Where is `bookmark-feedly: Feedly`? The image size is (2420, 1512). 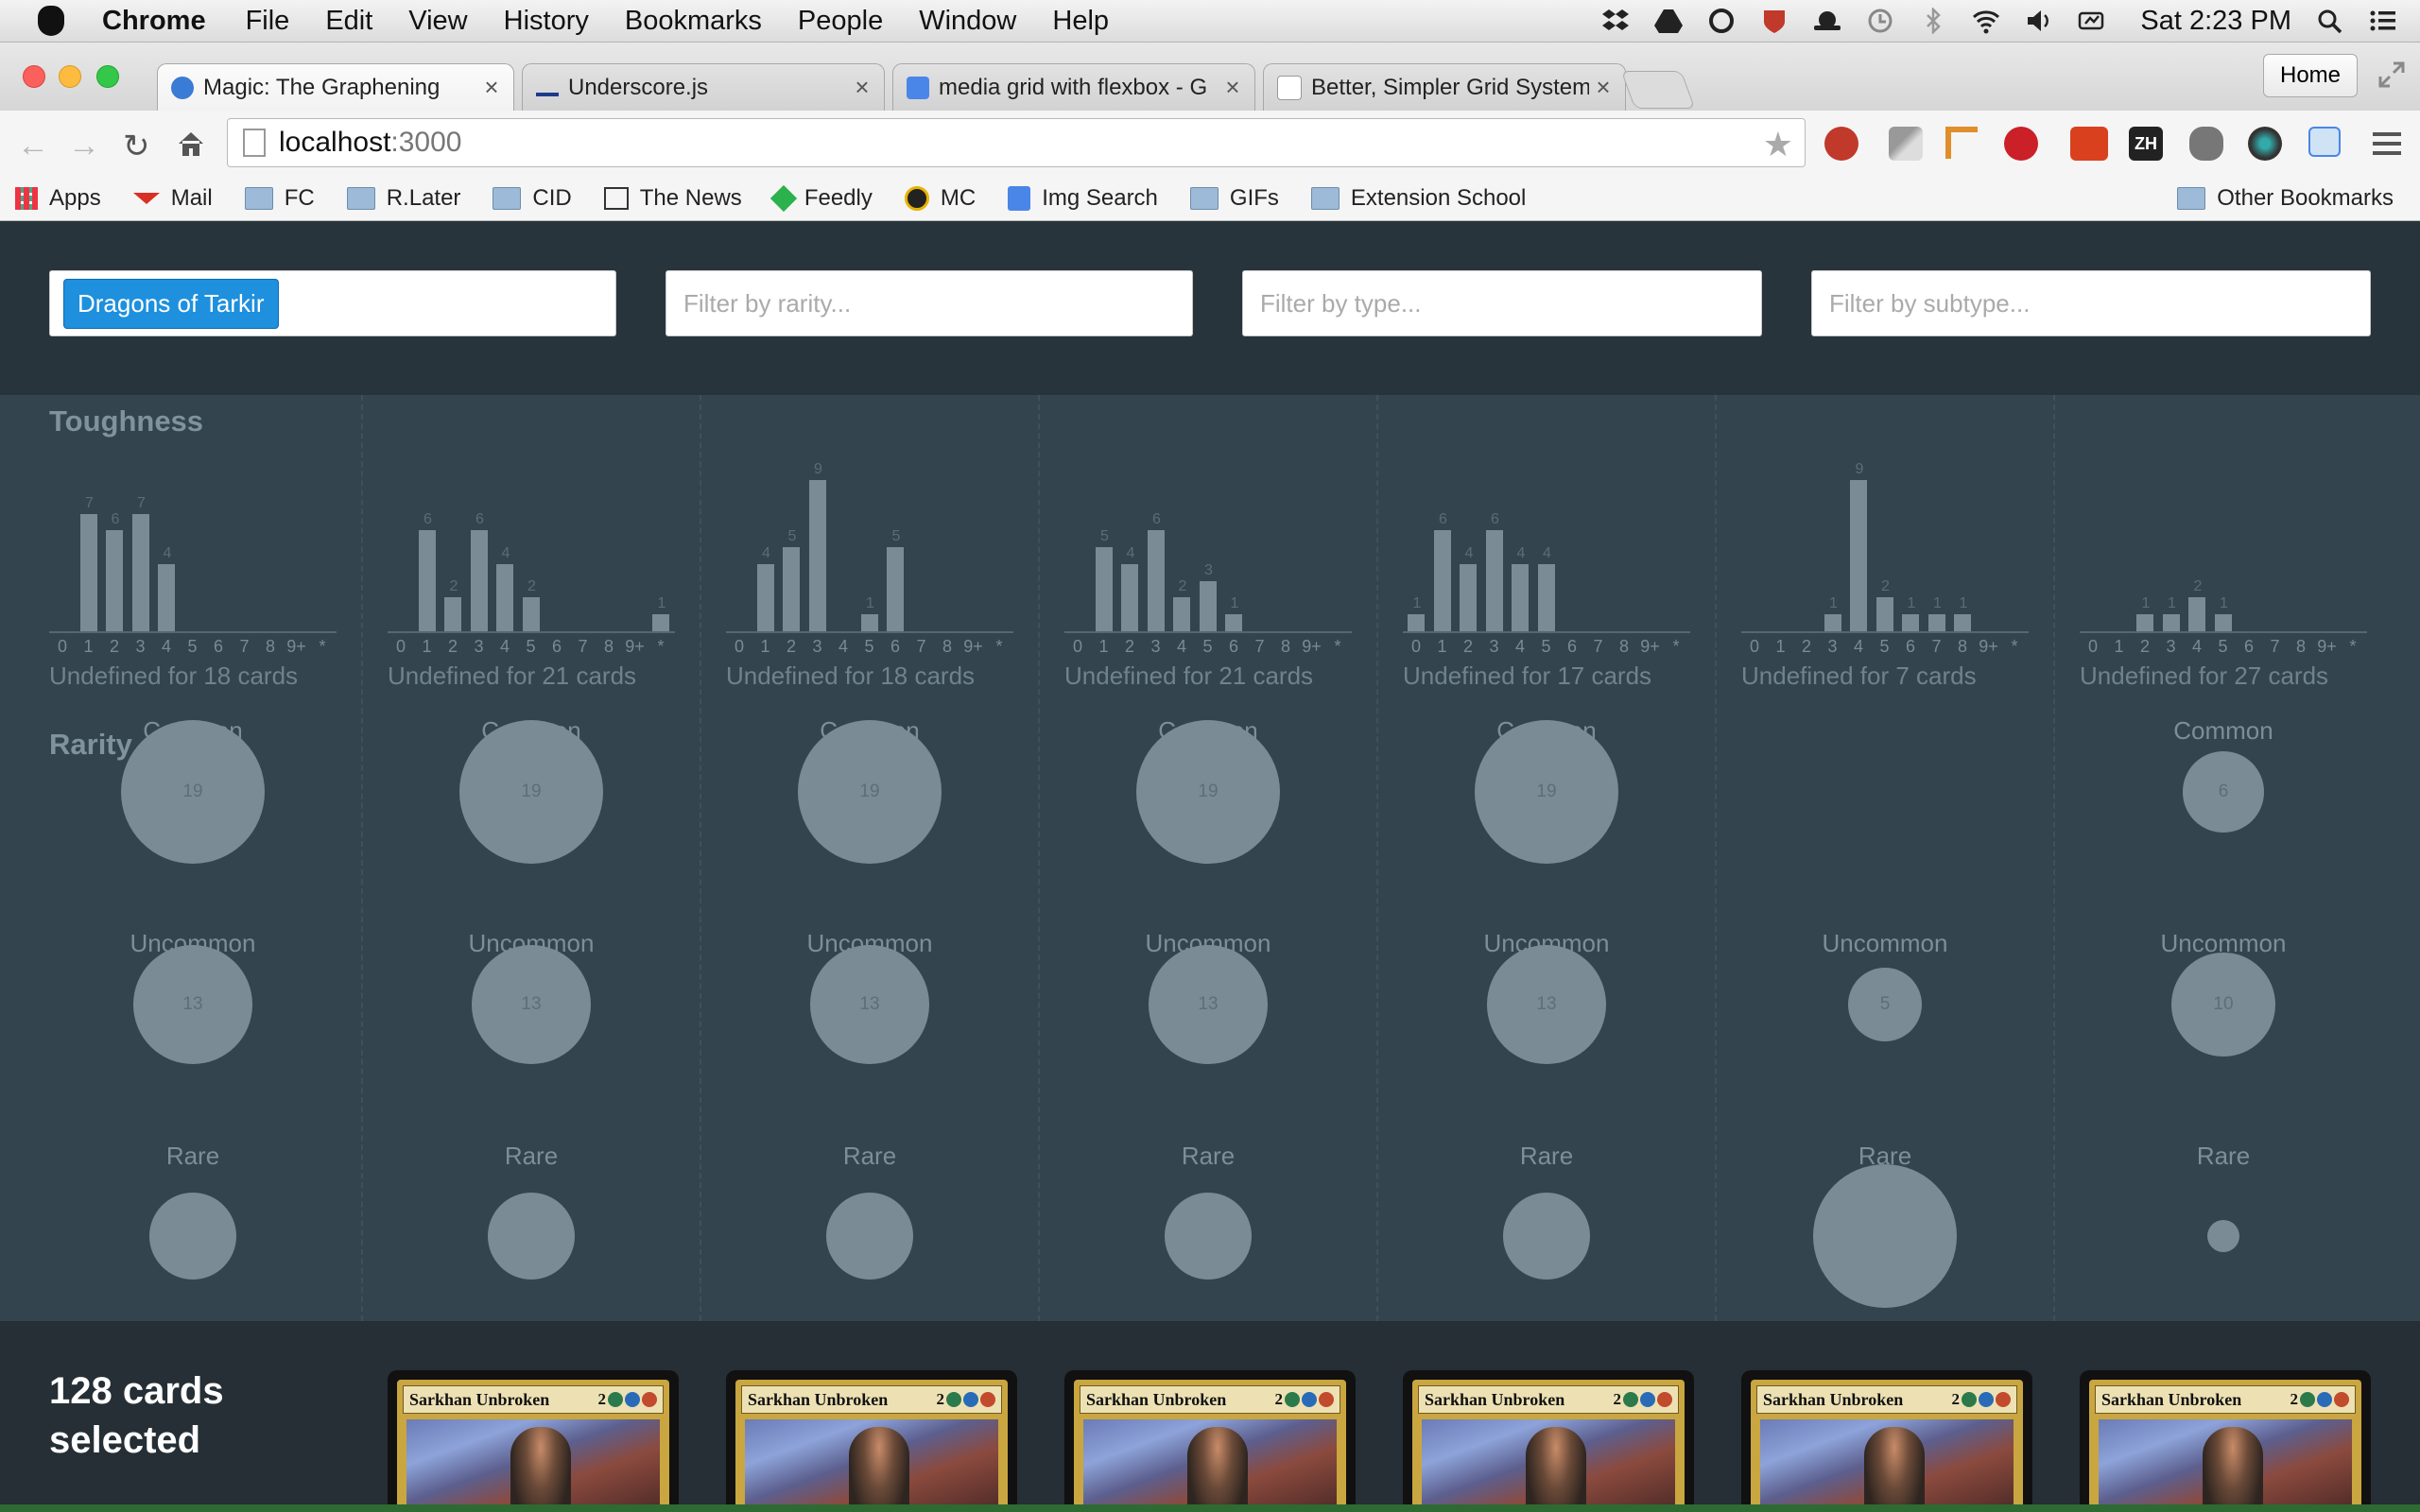 bookmark-feedly: Feedly is located at coordinates (821, 198).